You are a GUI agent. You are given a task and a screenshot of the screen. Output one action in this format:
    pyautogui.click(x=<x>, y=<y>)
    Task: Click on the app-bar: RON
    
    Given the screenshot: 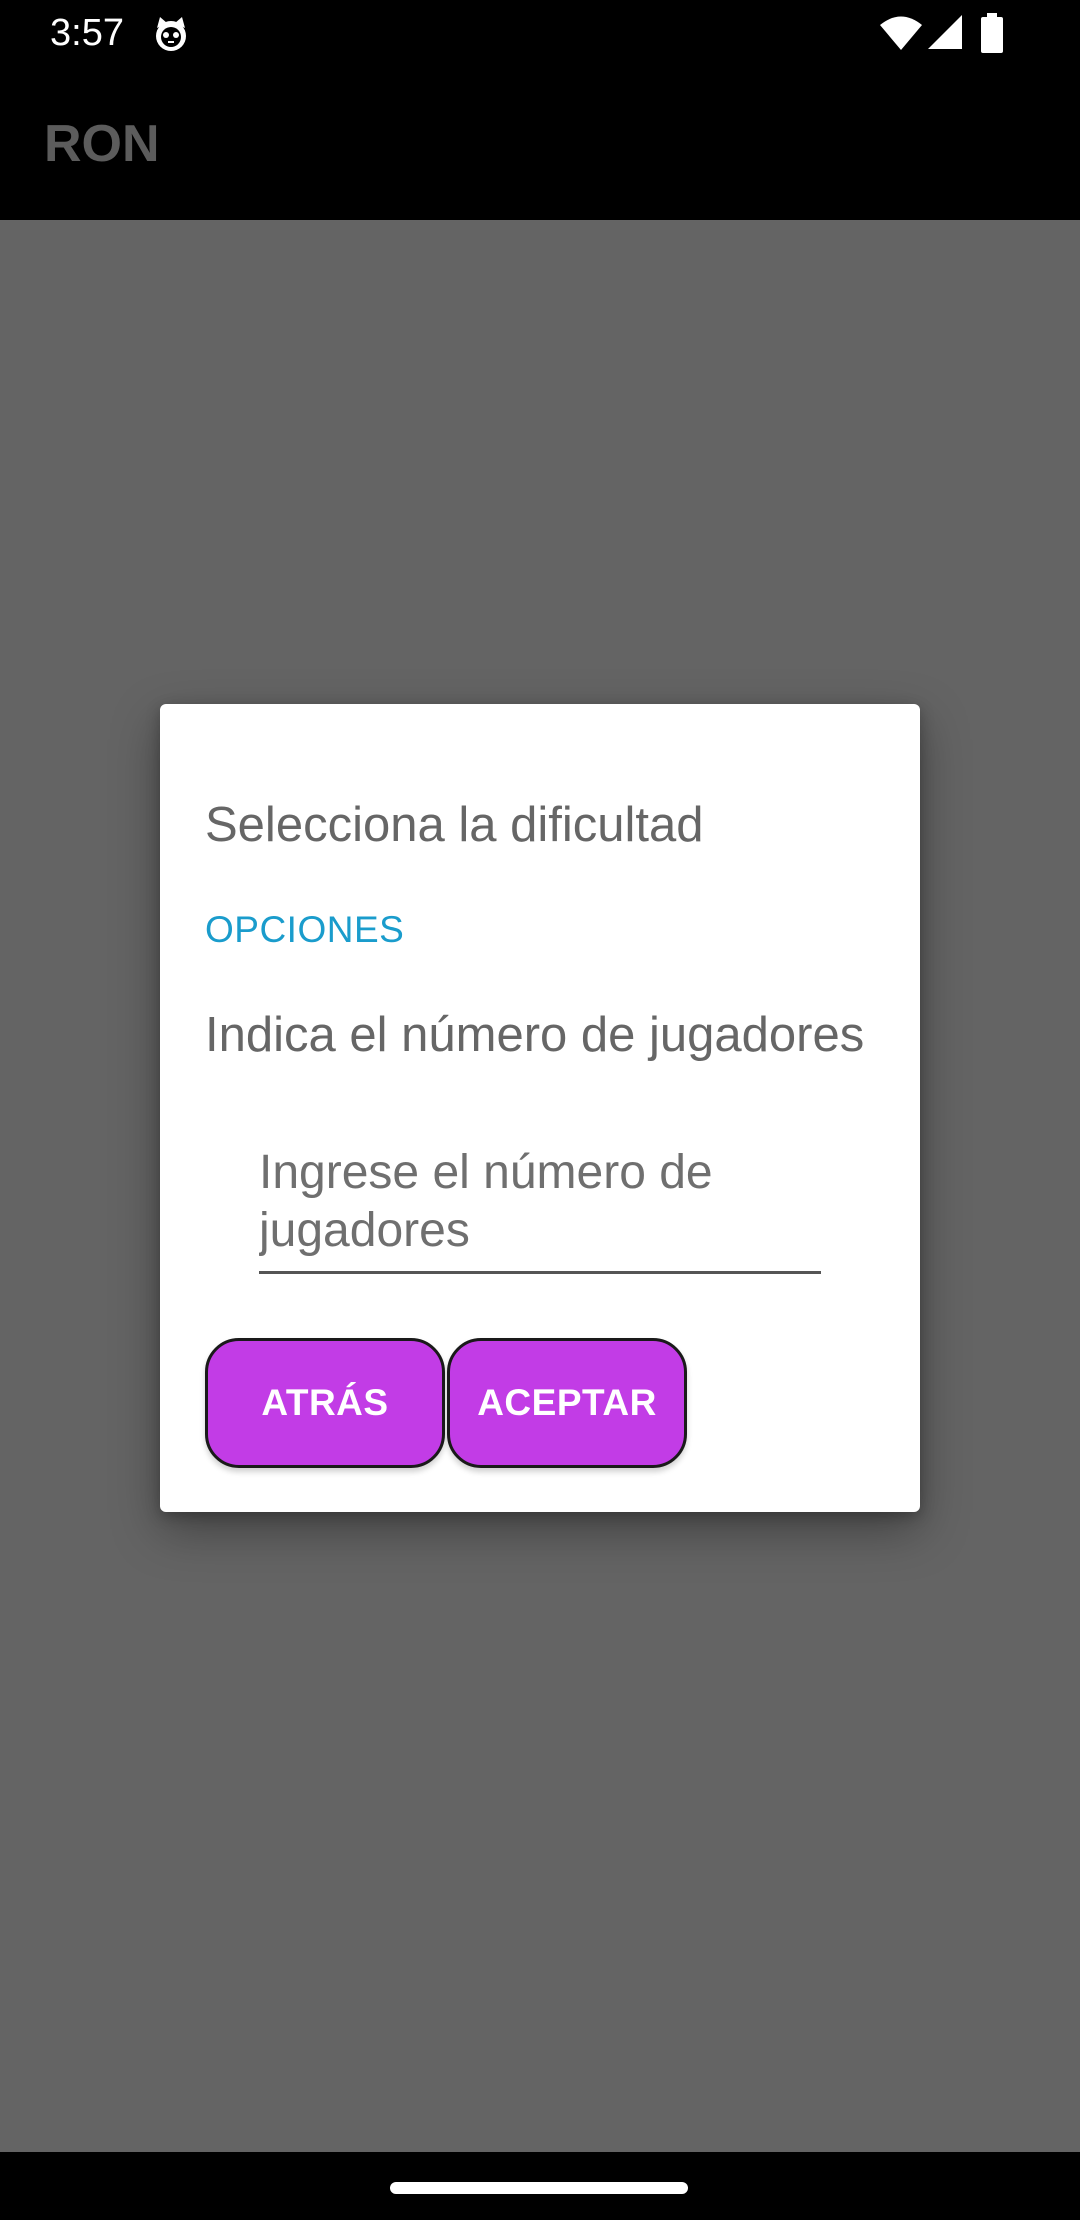 What is the action you would take?
    pyautogui.click(x=540, y=143)
    